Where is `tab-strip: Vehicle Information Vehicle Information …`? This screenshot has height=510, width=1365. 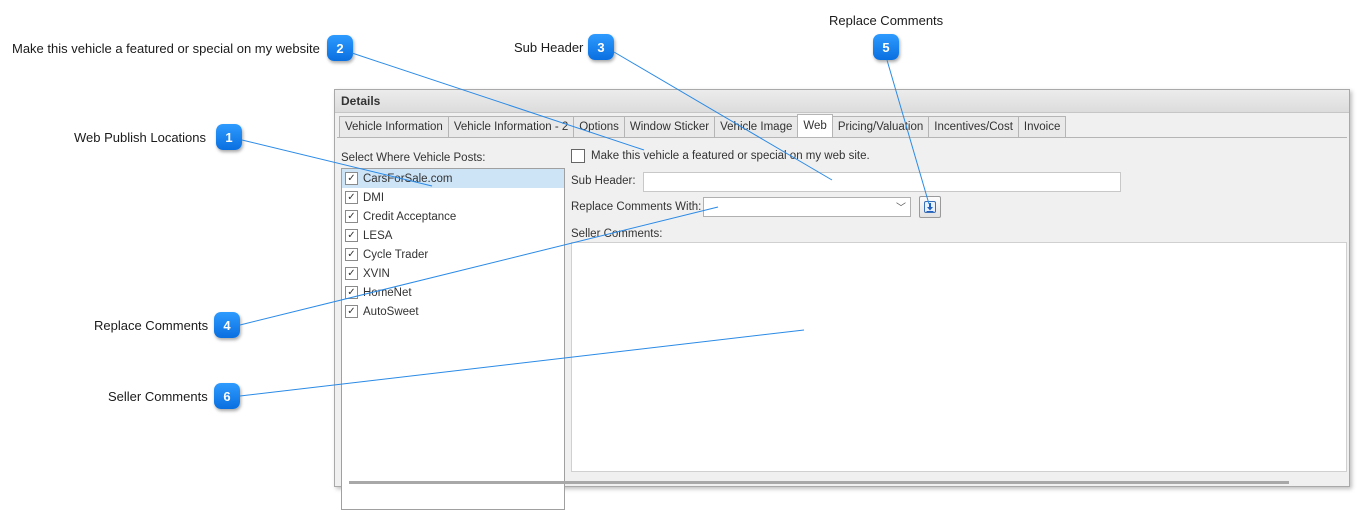
tab-strip: Vehicle Information Vehicle Information … is located at coordinates (703, 125).